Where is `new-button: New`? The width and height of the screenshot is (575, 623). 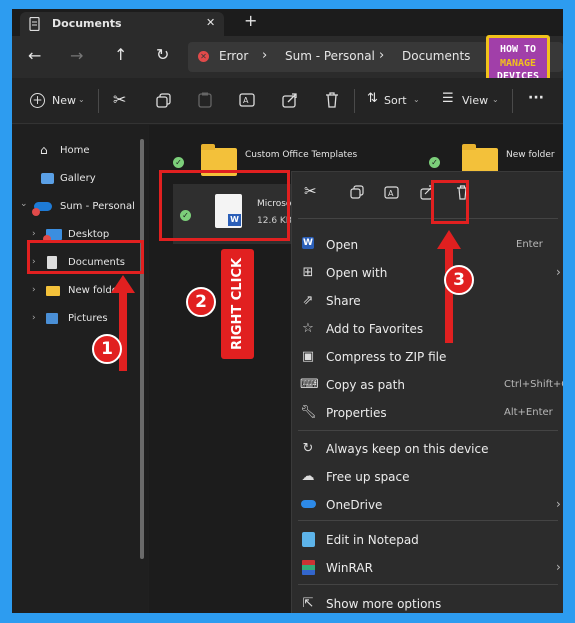 new-button: New is located at coordinates (64, 100).